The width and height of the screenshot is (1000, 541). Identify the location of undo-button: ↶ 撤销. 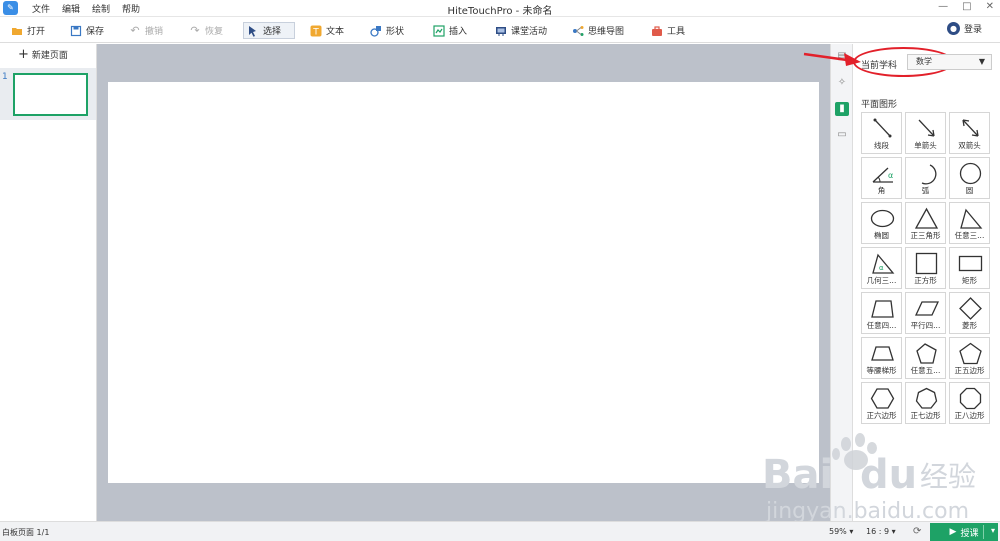
(146, 30).